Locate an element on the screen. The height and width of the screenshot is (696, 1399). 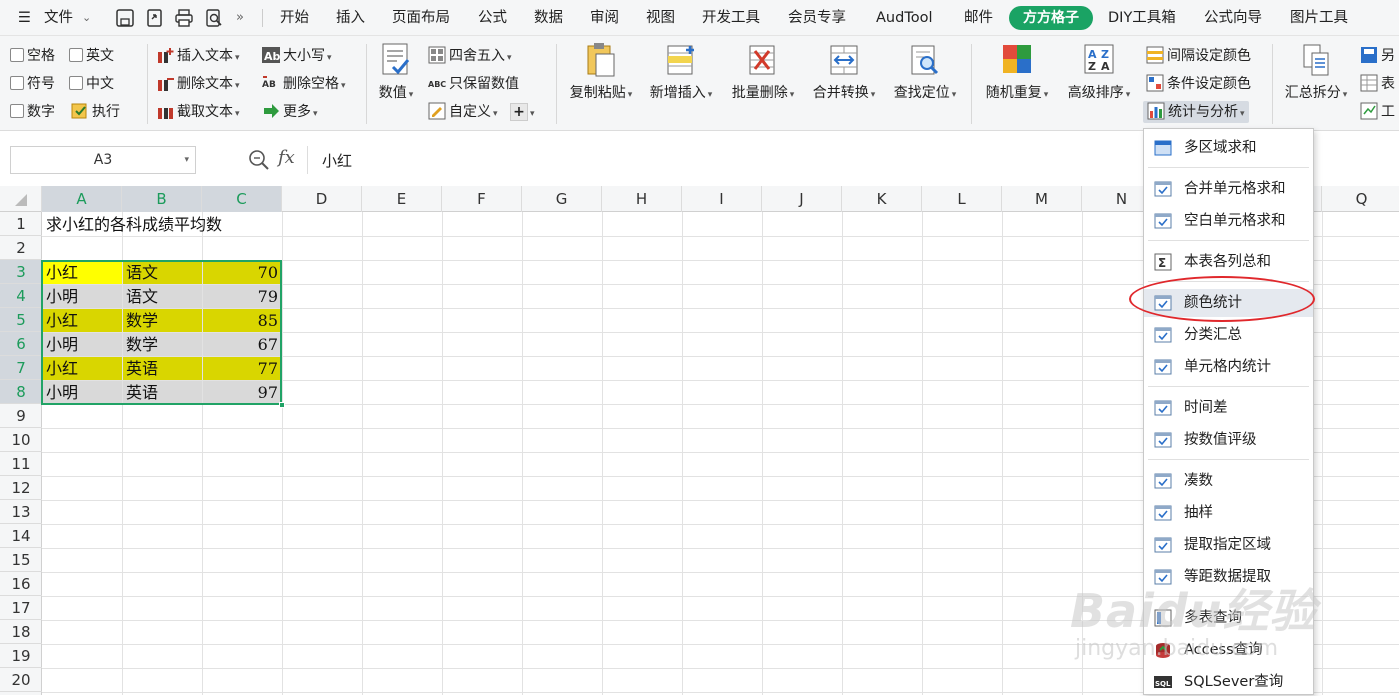
plus-icon: + is located at coordinates (518, 112).